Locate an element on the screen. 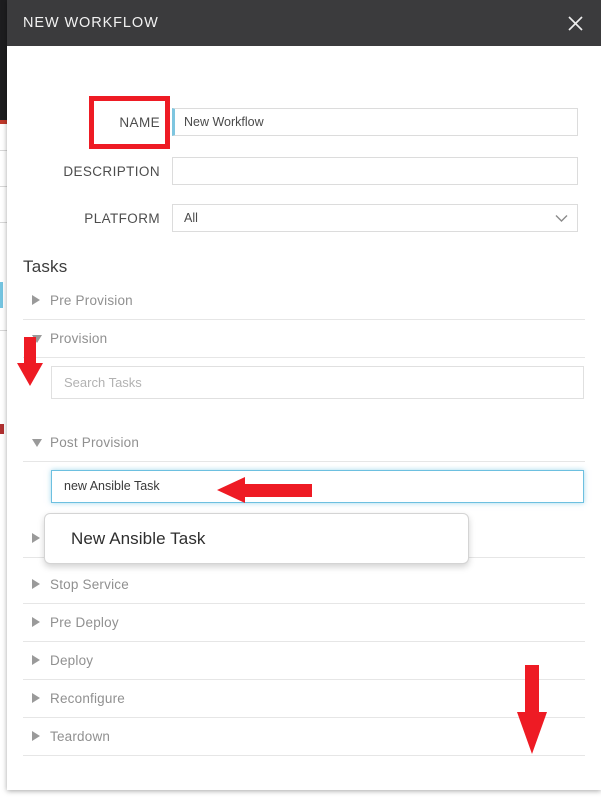 This screenshot has height=799, width=601. task-row-provision: Provision is located at coordinates (304, 339).